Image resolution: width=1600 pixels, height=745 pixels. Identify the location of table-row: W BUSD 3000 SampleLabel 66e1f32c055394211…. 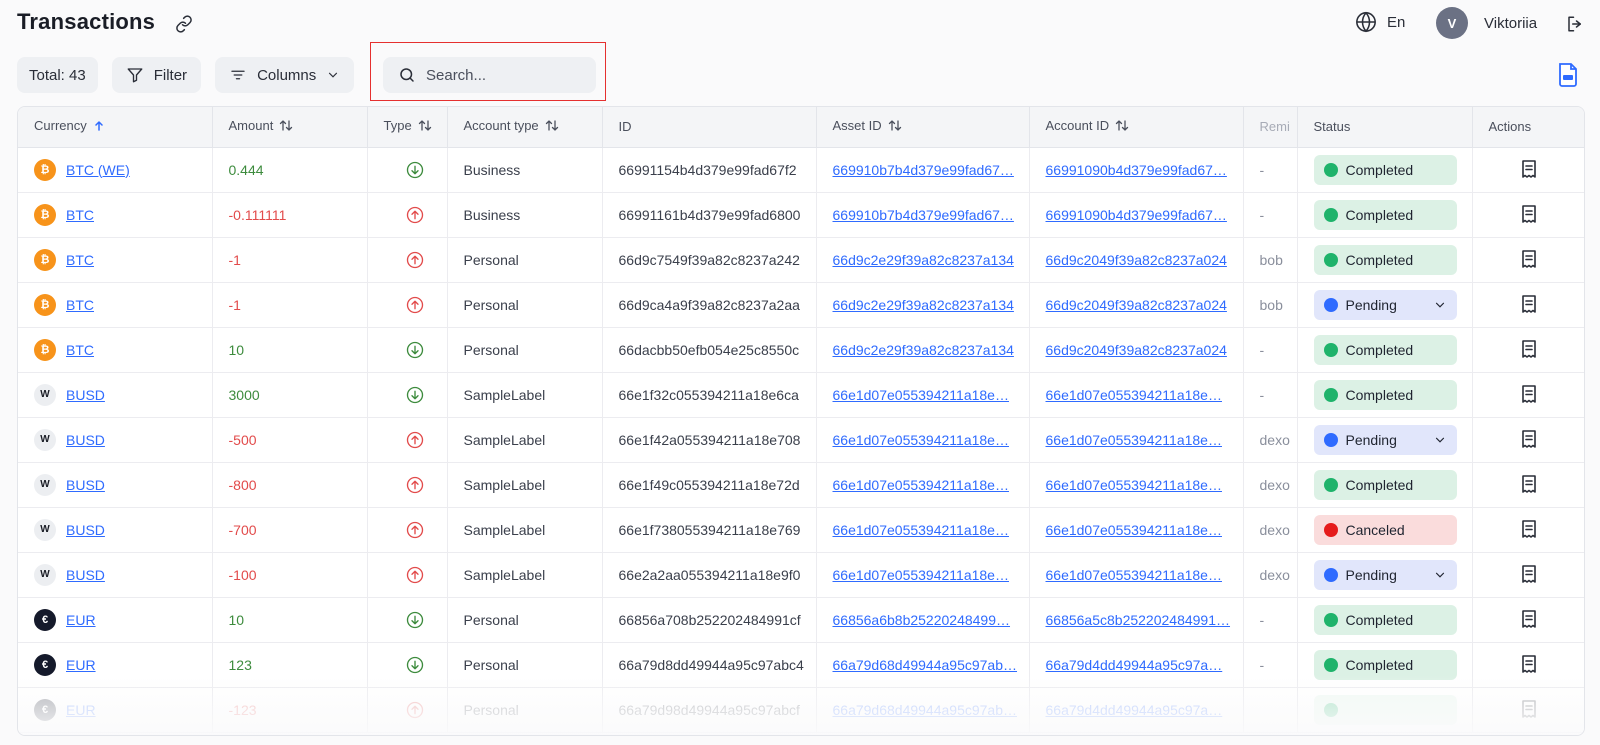
(801, 395).